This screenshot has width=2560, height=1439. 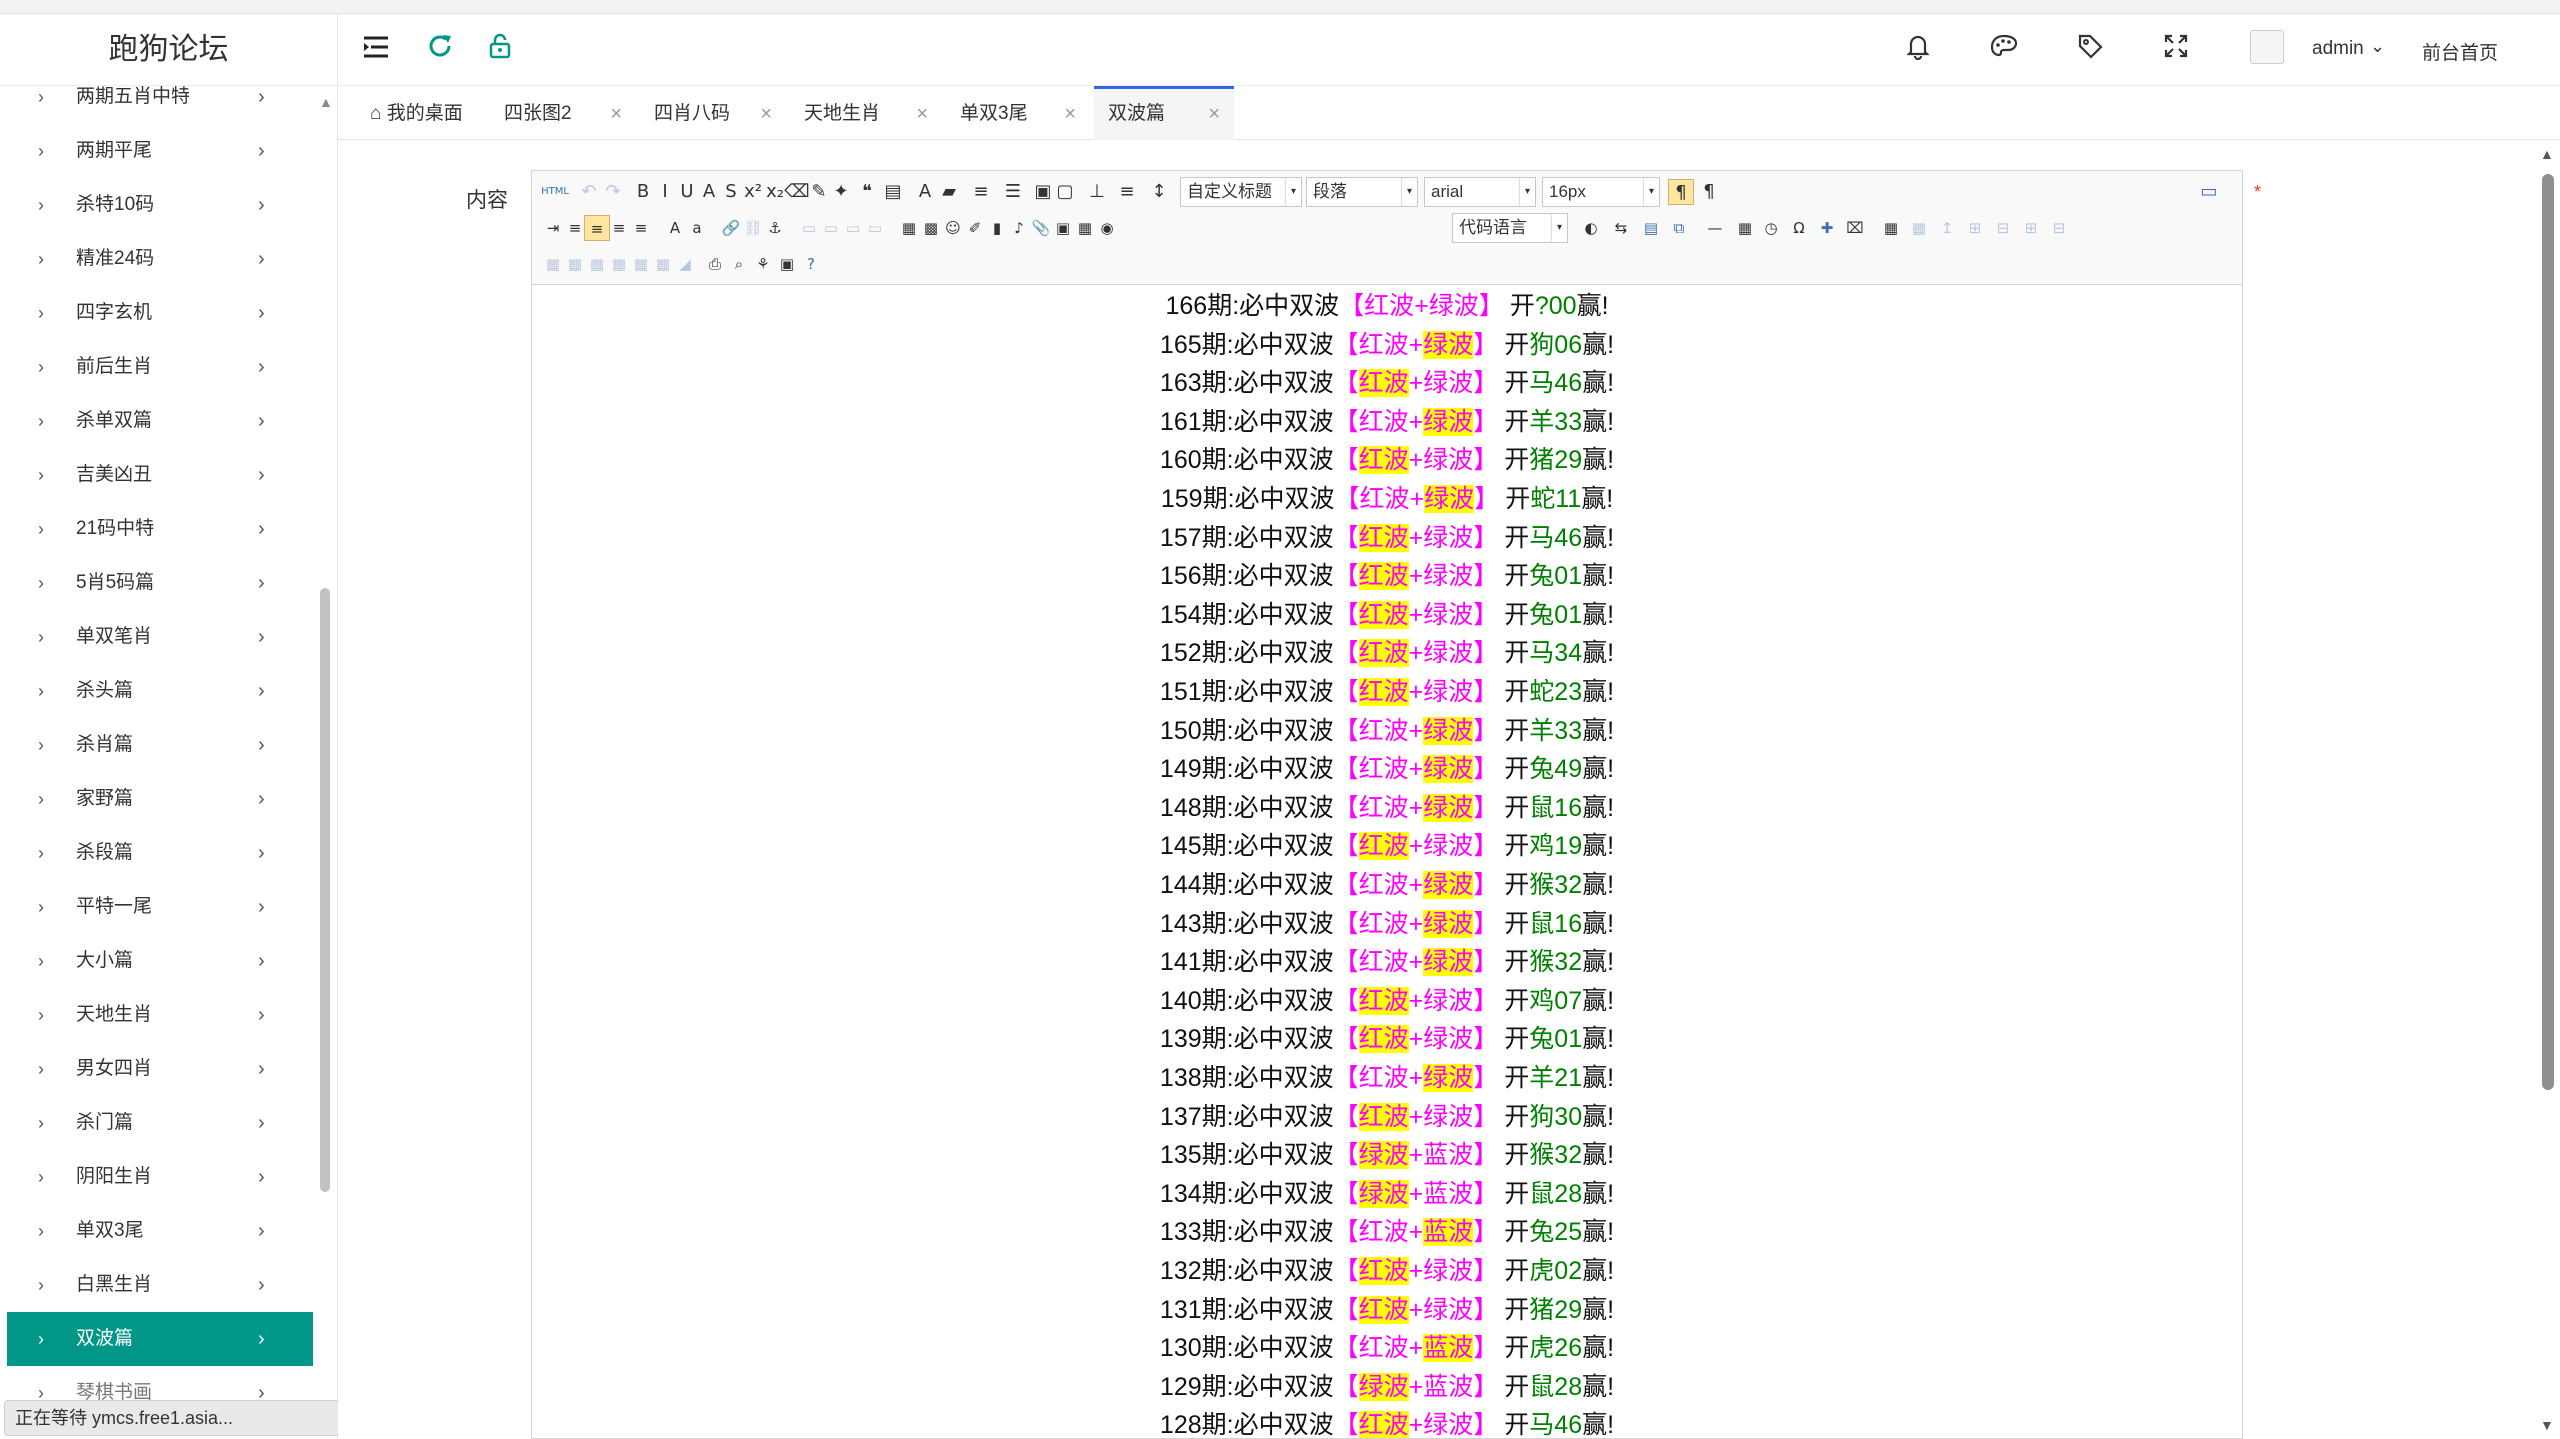 I want to click on ltr-icon: ¶, so click(x=1681, y=192).